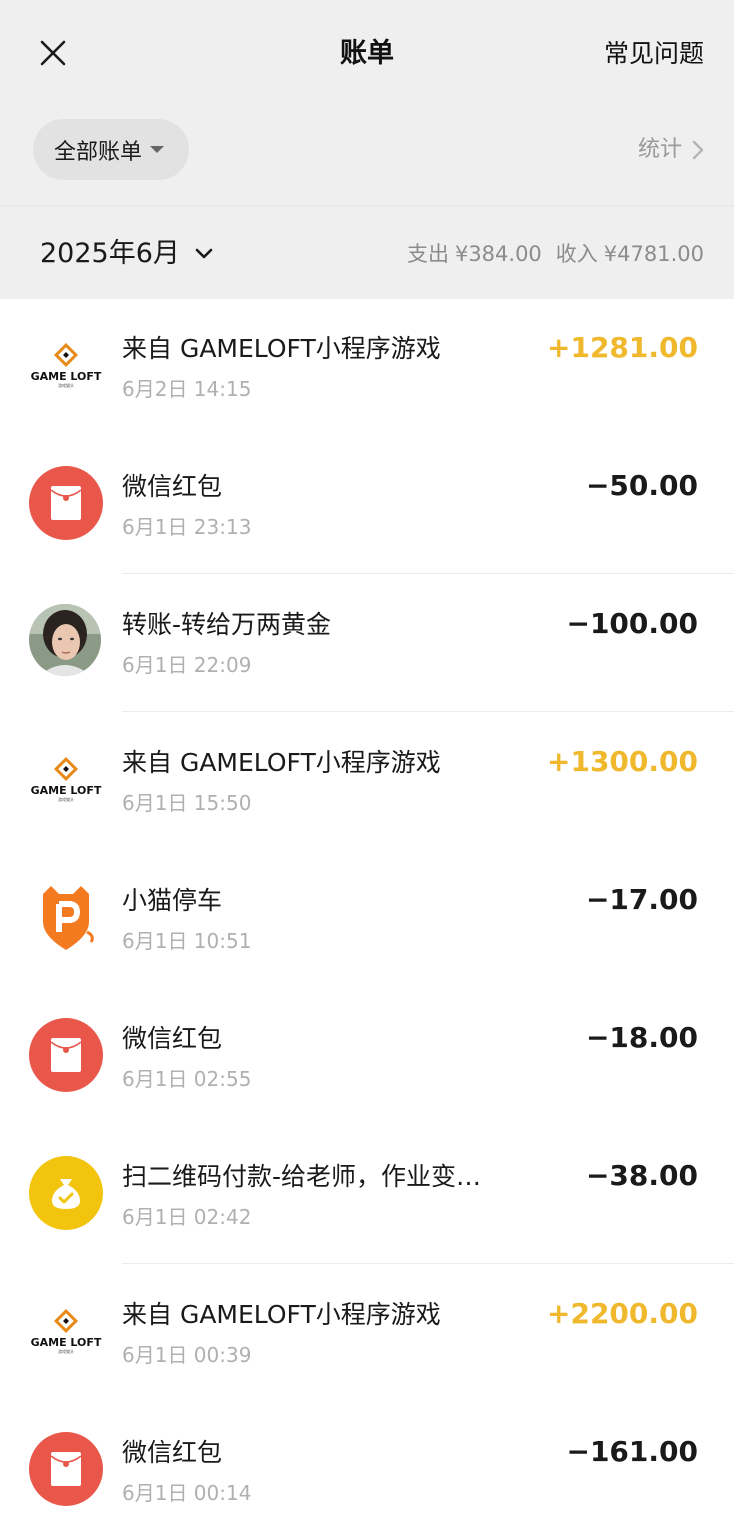  Describe the element at coordinates (427, 254) in the screenshot. I see `expense-label: 支出` at that location.